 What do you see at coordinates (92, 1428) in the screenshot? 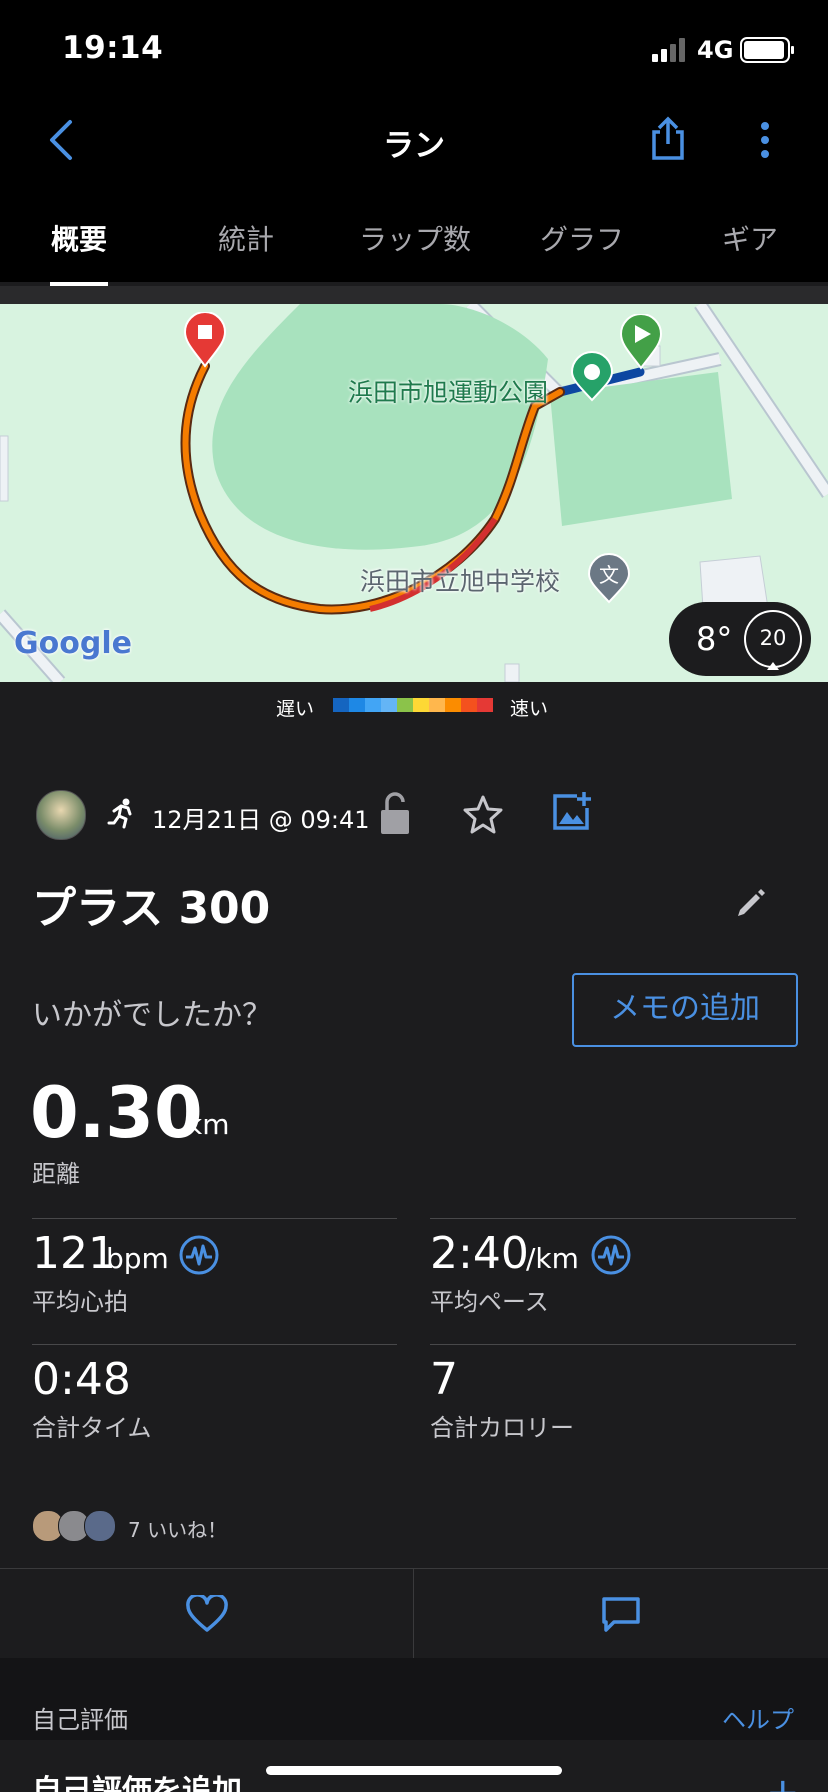
I see `total-time-label: 合計タイム` at bounding box center [92, 1428].